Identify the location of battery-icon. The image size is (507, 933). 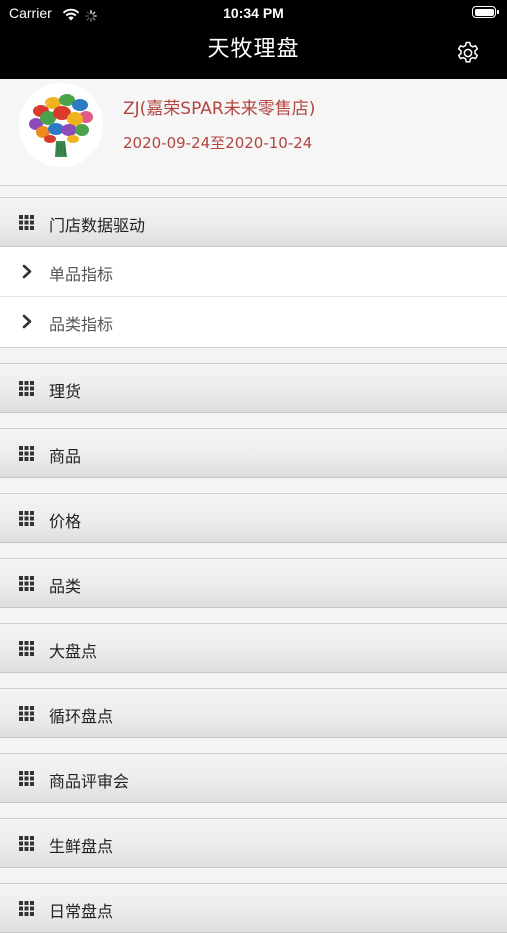
(485, 12).